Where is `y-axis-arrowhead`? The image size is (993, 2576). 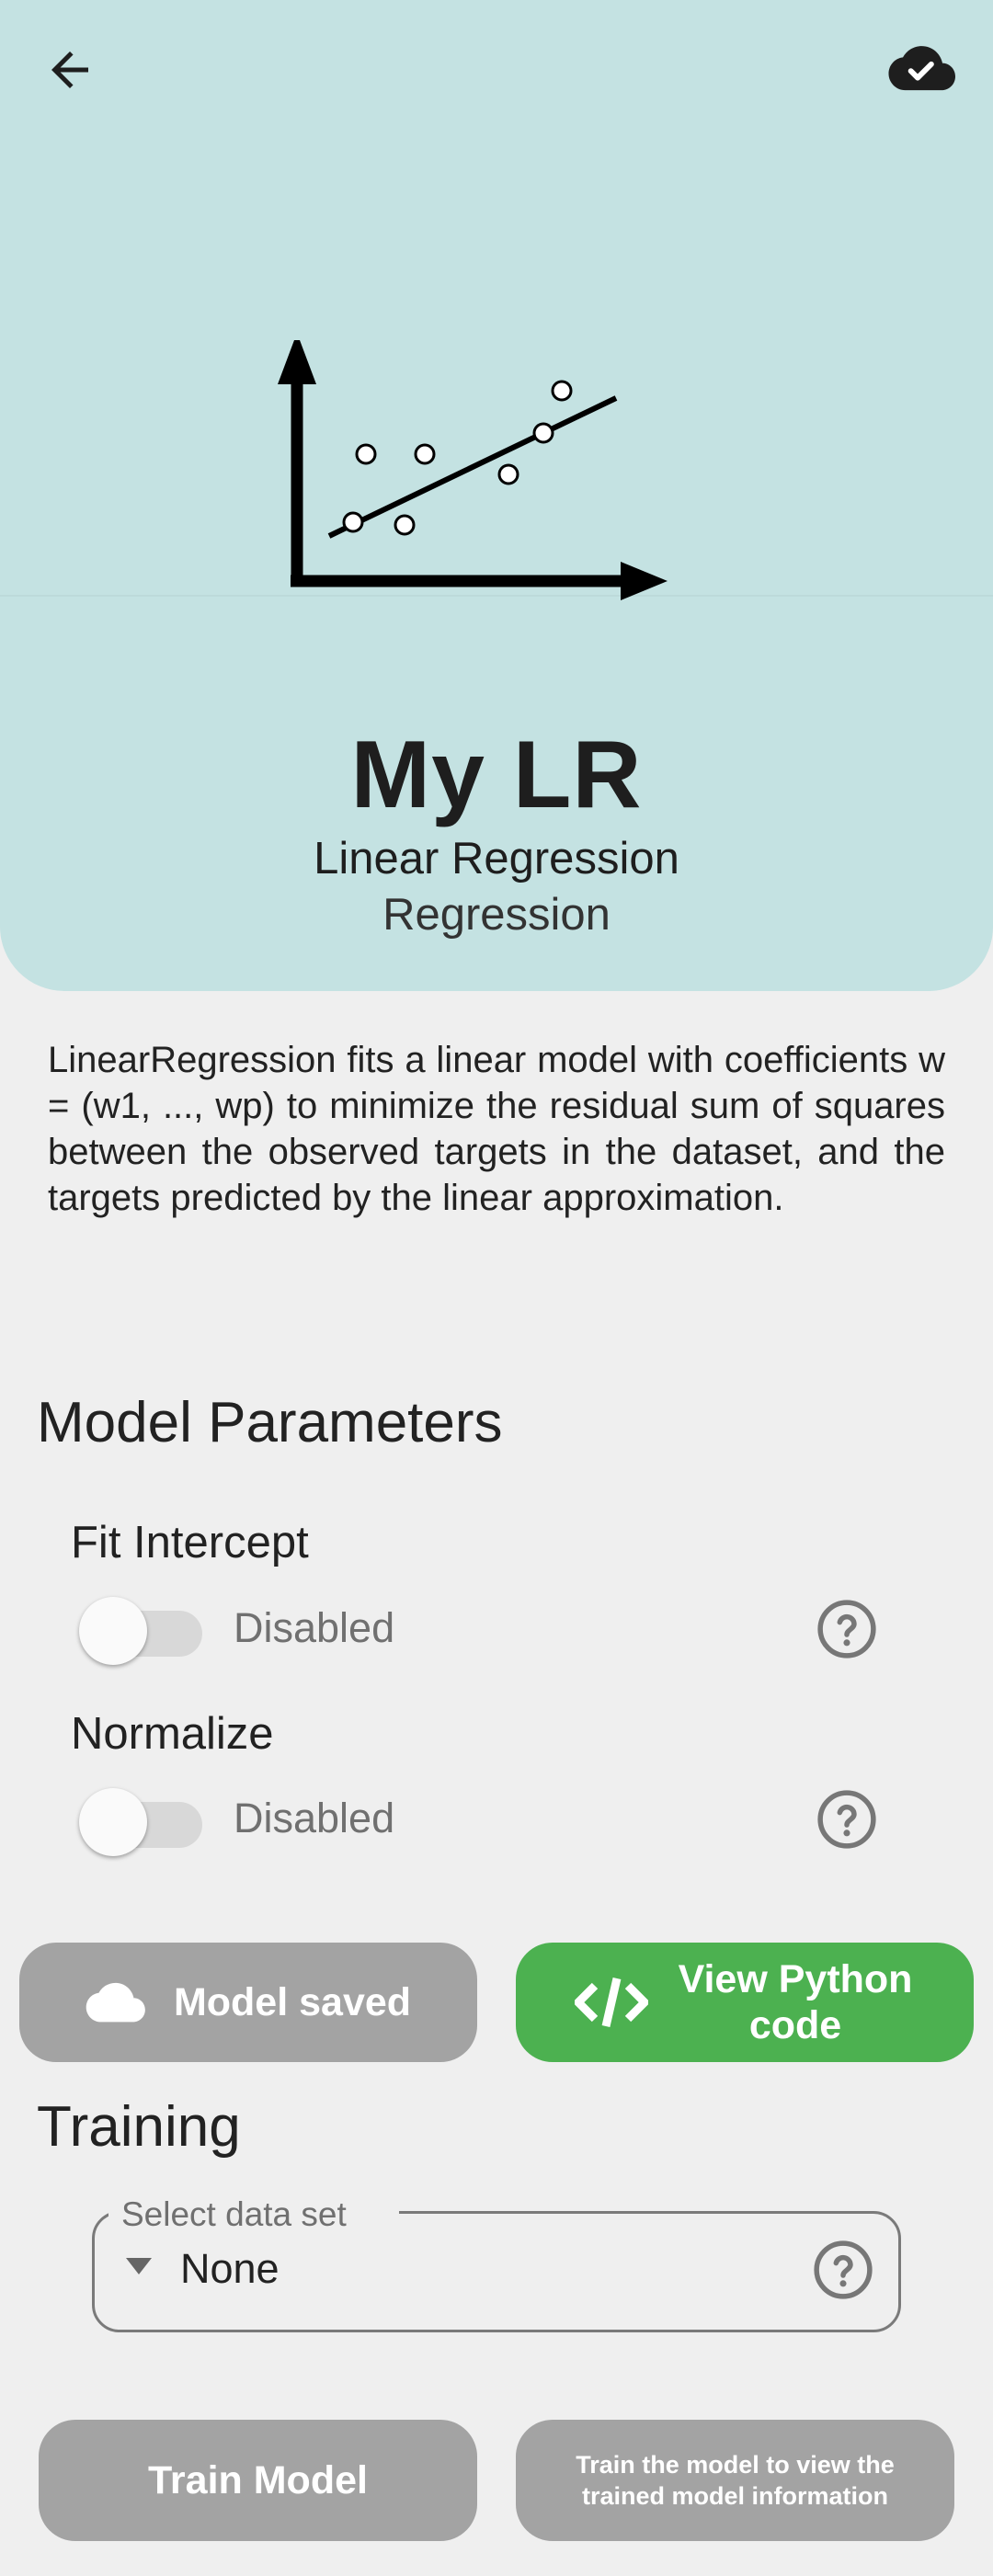 y-axis-arrowhead is located at coordinates (297, 362).